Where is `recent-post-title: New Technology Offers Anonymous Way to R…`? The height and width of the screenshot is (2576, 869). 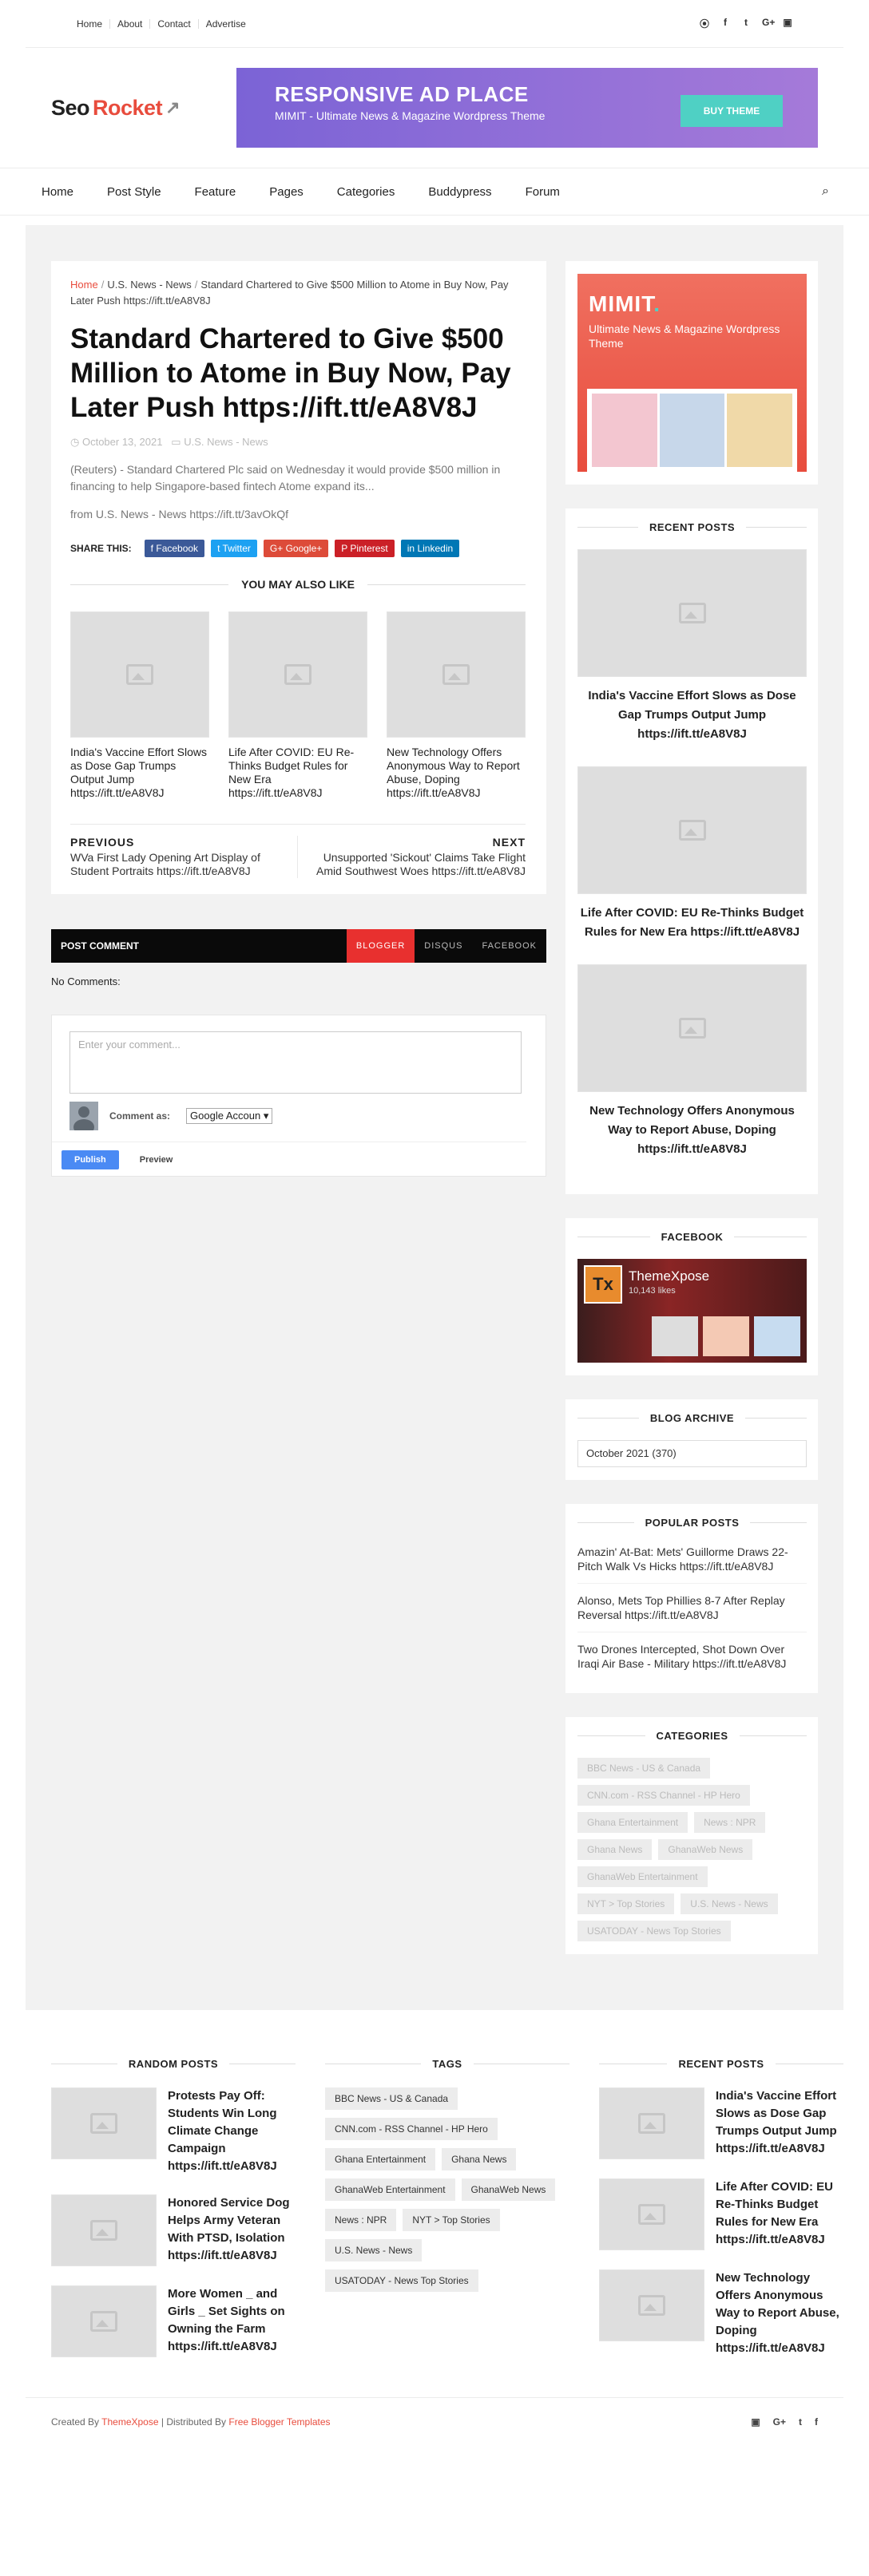 recent-post-title: New Technology Offers Anonymous Way to R… is located at coordinates (692, 1130).